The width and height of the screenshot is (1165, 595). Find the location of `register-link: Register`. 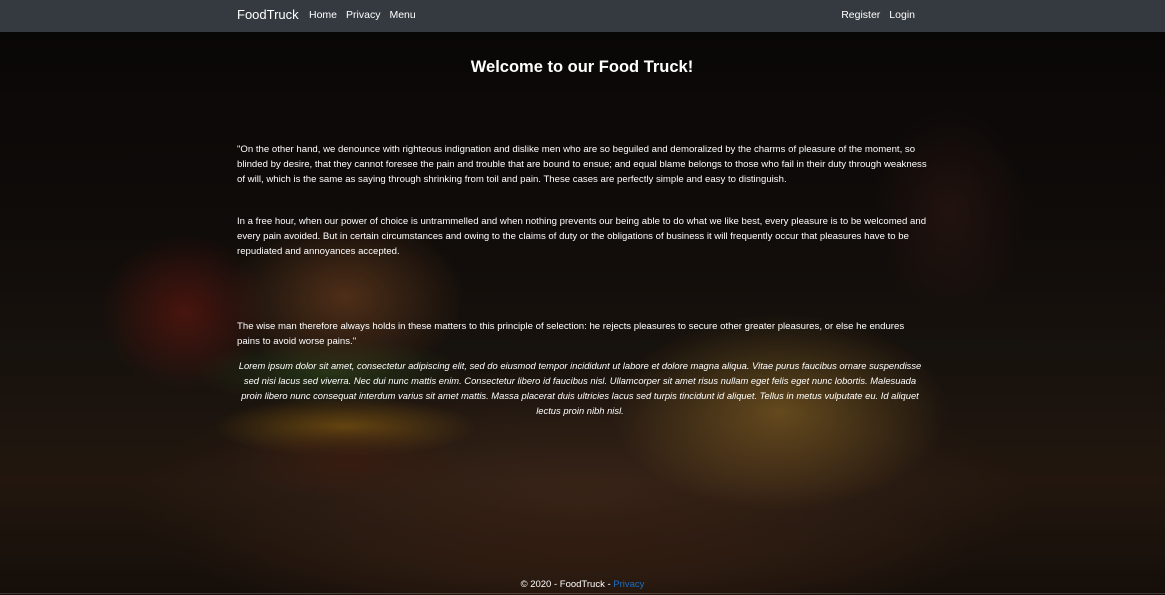

register-link: Register is located at coordinates (860, 15).